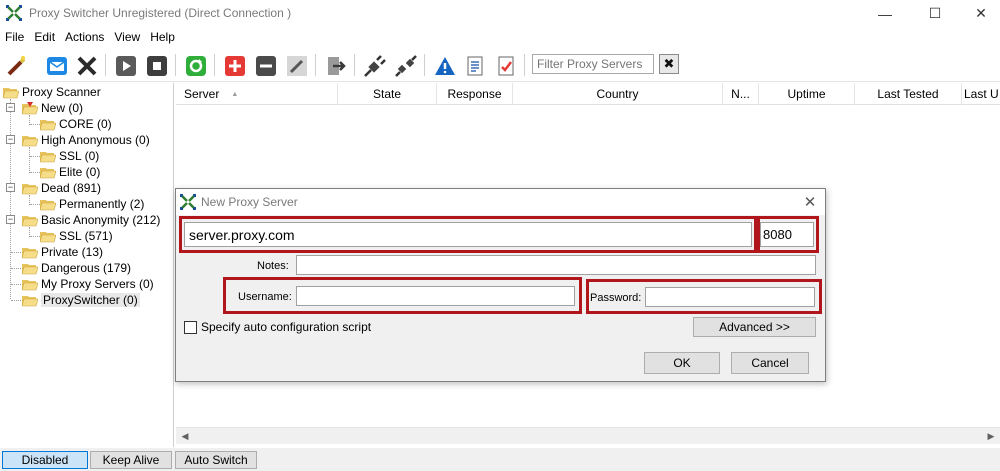  I want to click on clear-icon: ✖, so click(669, 63).